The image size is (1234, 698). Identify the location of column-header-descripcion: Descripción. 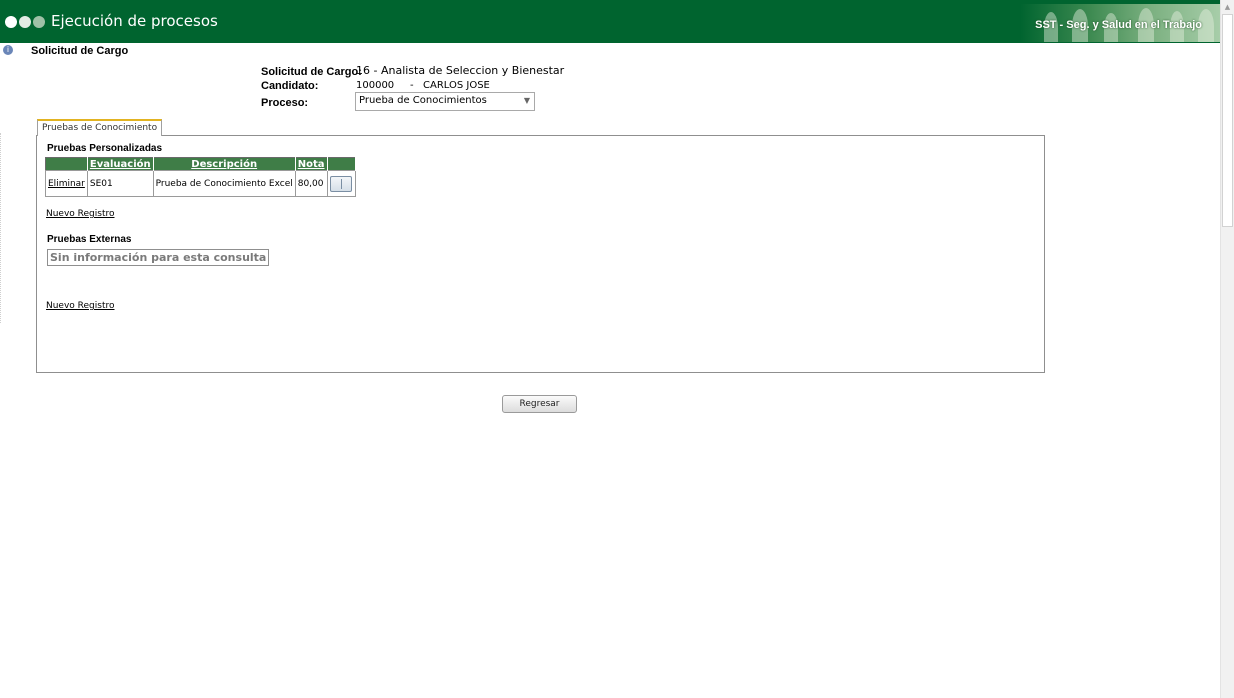
(224, 164).